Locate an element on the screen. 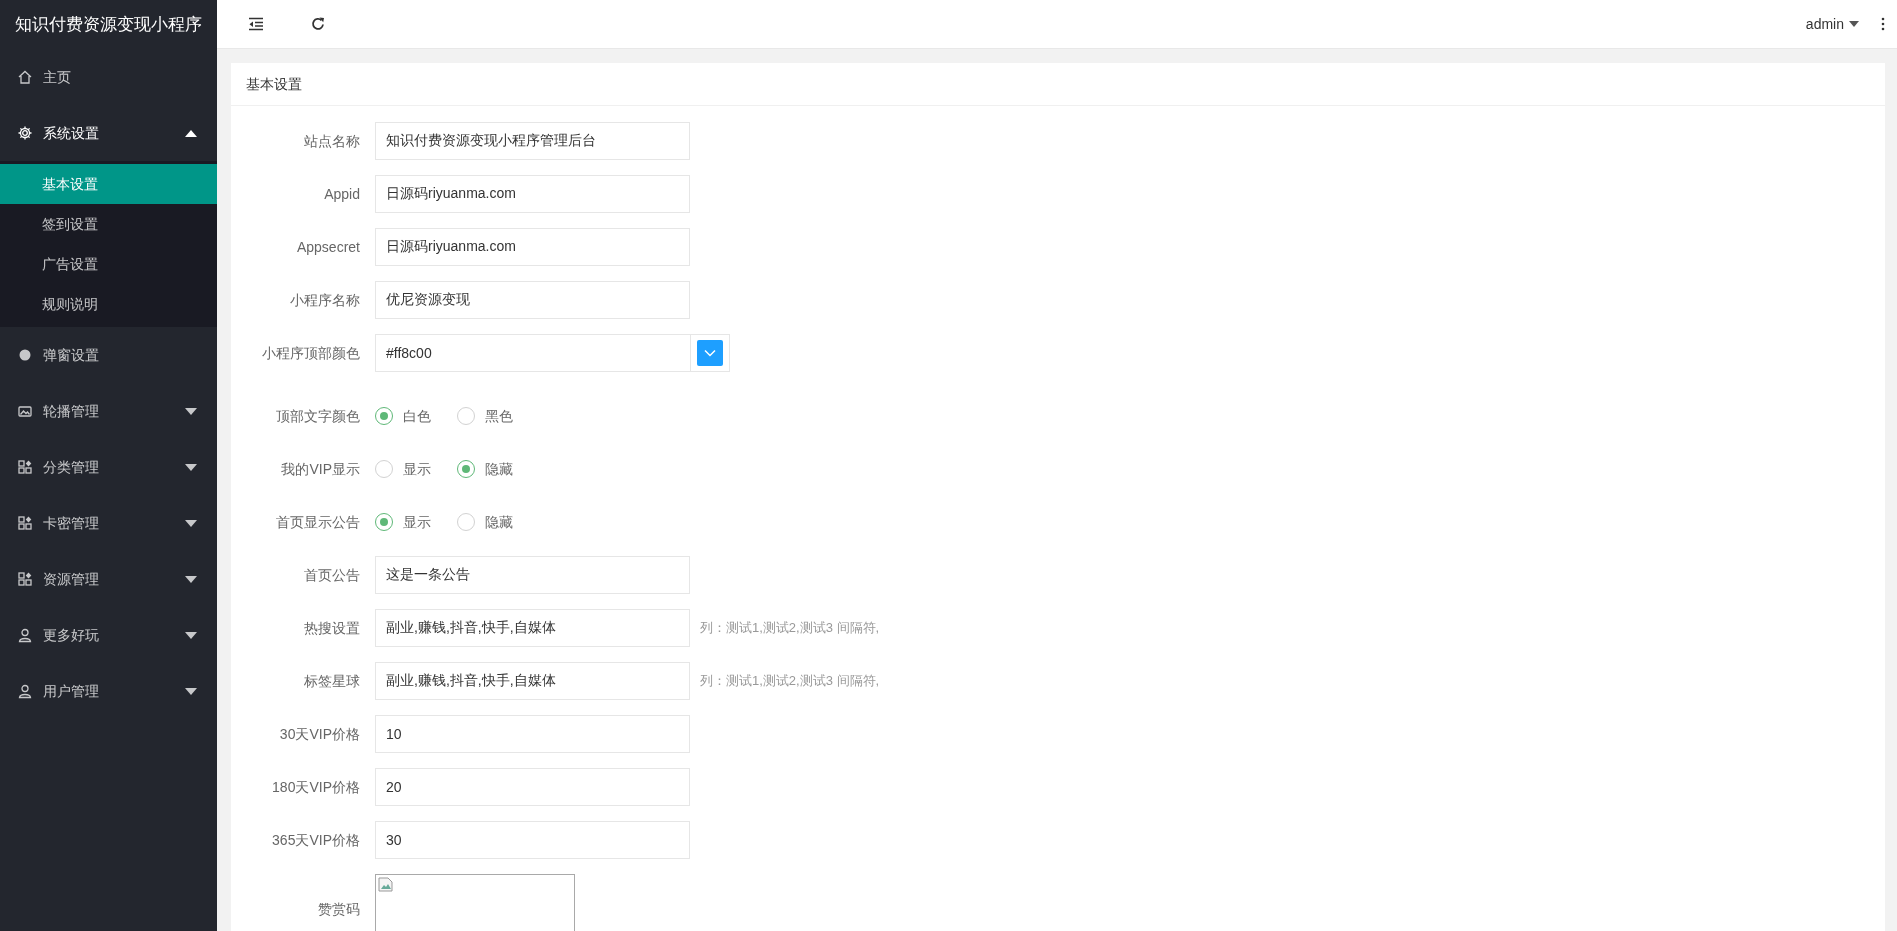 This screenshot has width=1897, height=931. submenu-item: 签到设置 is located at coordinates (108, 224).